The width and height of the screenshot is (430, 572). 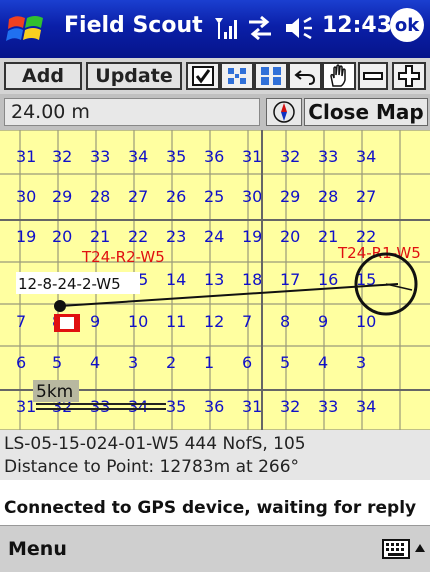 What do you see at coordinates (396, 549) in the screenshot?
I see `keyboard-icon` at bounding box center [396, 549].